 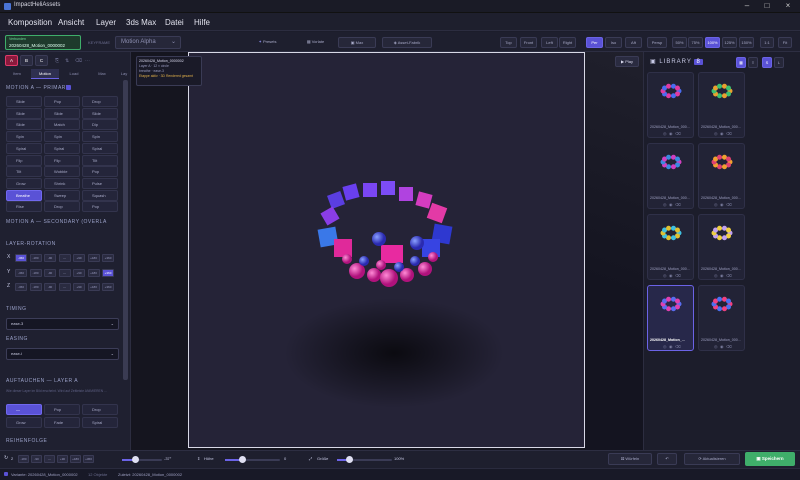 What do you see at coordinates (679, 42) in the screenshot?
I see `zoom-0: 50%` at bounding box center [679, 42].